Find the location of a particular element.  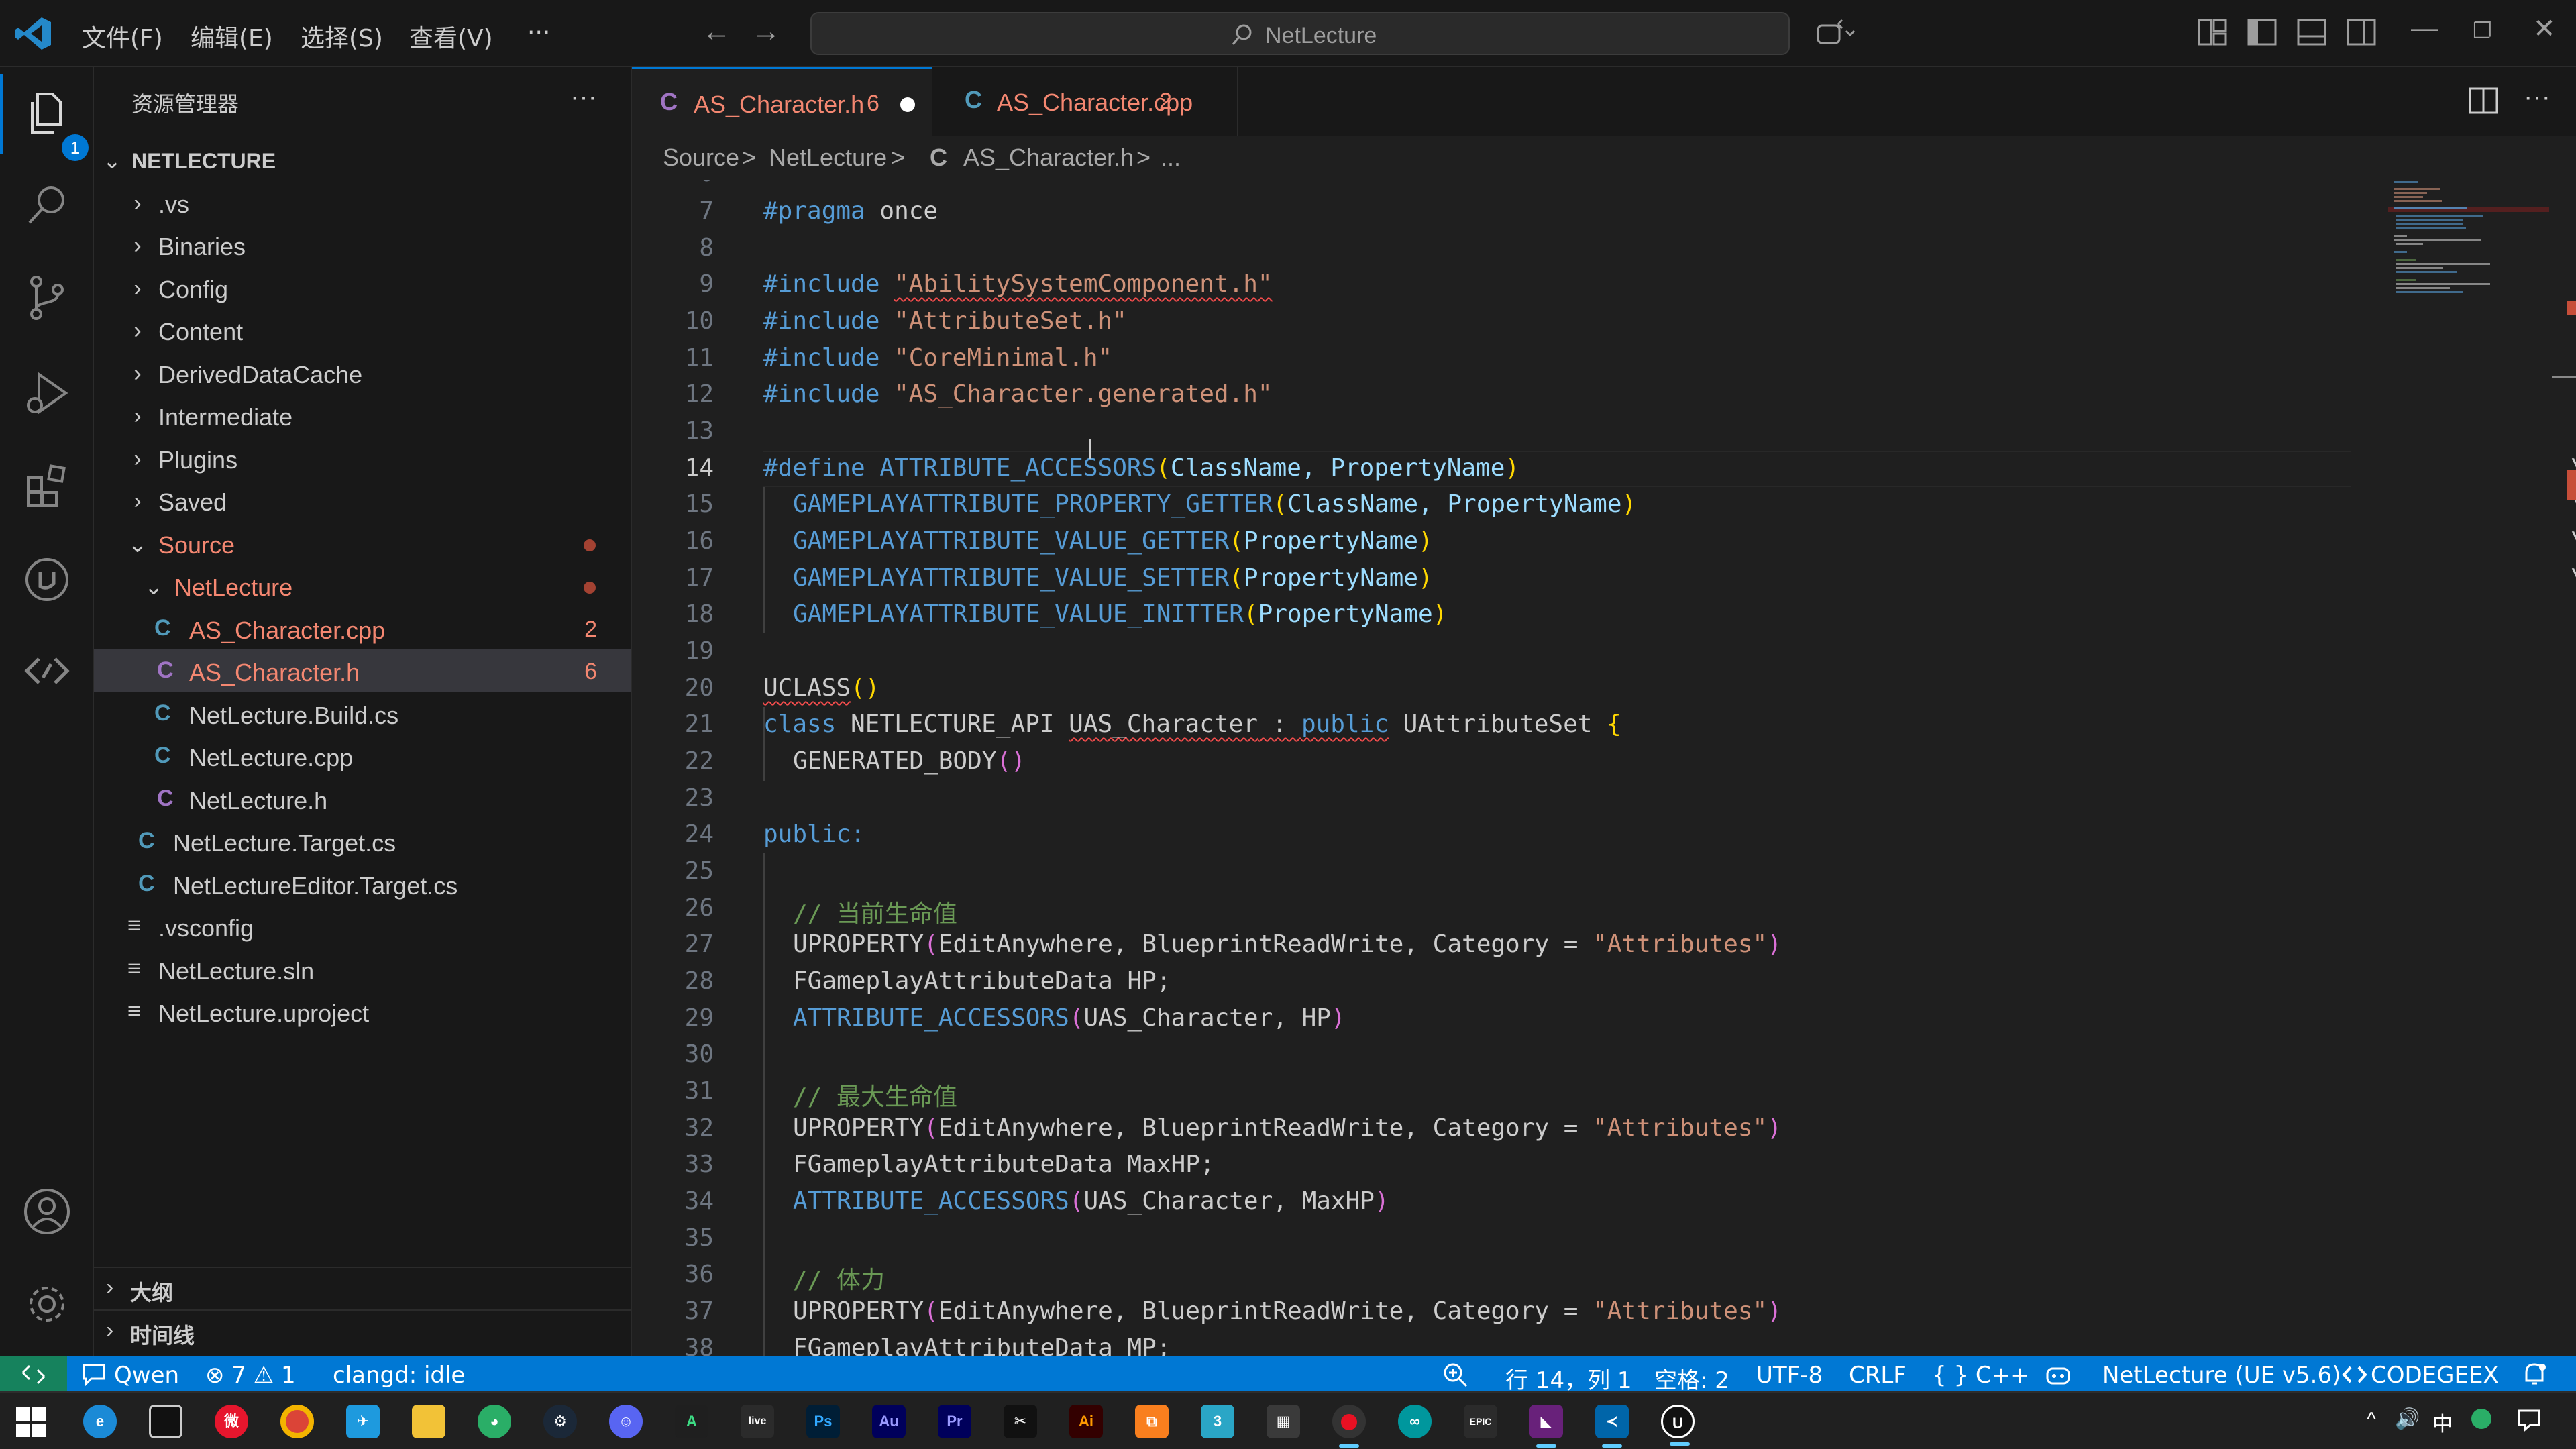

restore-button: ❐ is located at coordinates (2482, 30).